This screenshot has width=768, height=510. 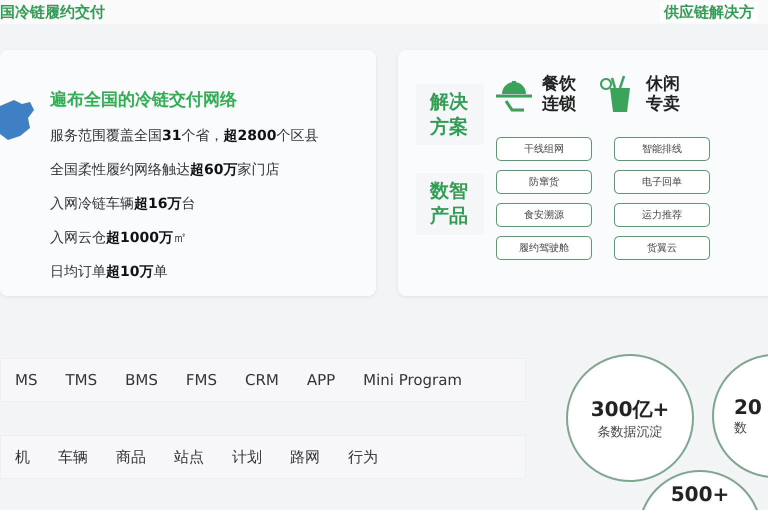 What do you see at coordinates (662, 182) in the screenshot?
I see `product-tag: 电子回单` at bounding box center [662, 182].